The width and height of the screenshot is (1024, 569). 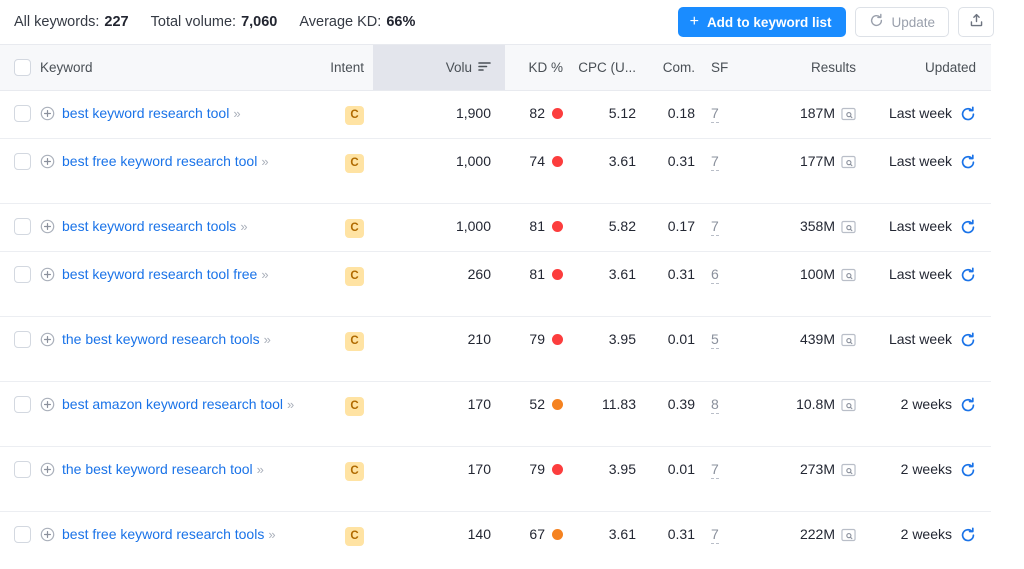 I want to click on sf-value: 6, so click(x=715, y=275).